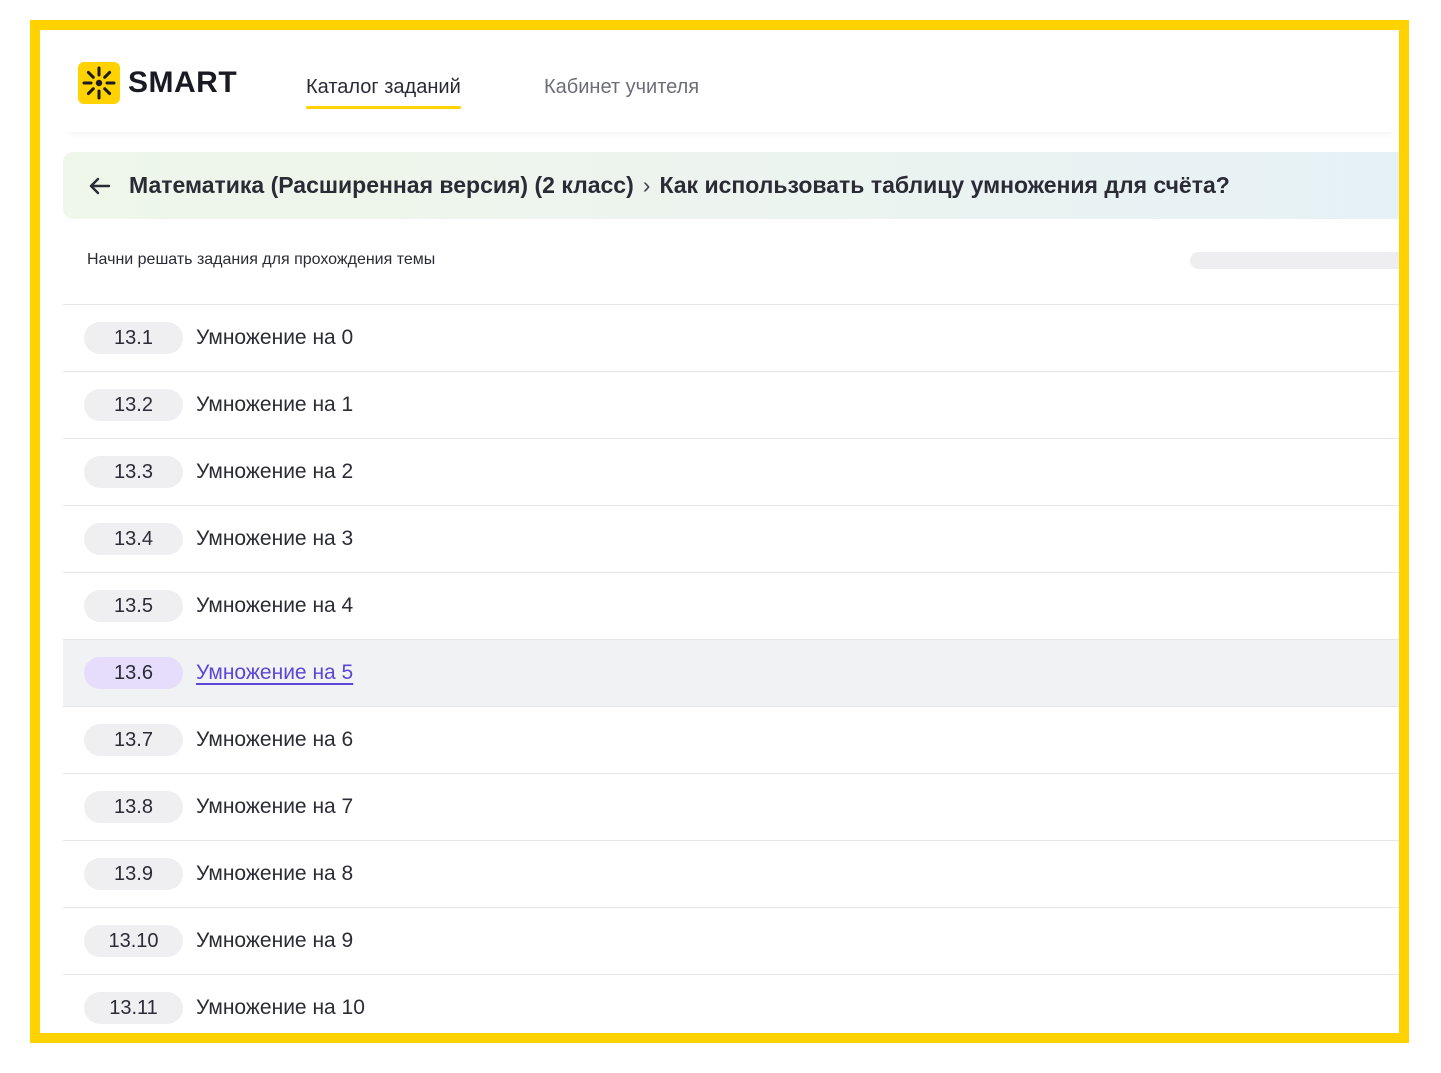 The image size is (1441, 1073). Describe the element at coordinates (99, 83) in the screenshot. I see `sun-icon` at that location.